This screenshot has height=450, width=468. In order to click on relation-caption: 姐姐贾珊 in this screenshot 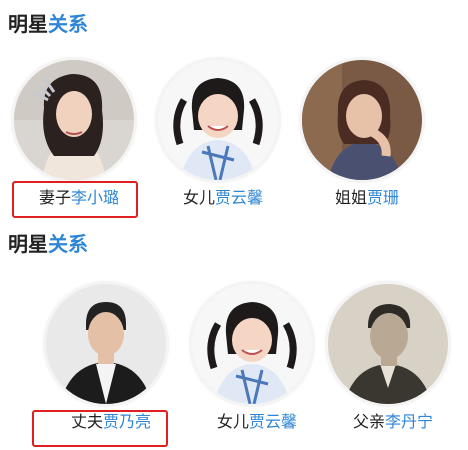, I will do `click(367, 198)`.